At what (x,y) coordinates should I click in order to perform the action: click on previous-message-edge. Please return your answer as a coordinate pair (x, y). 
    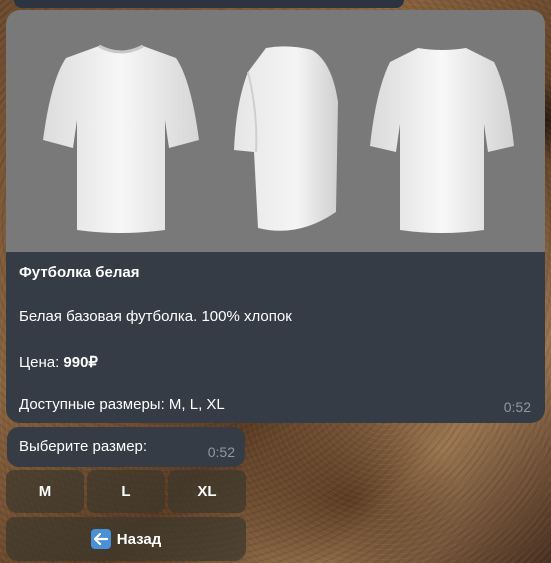
    Looking at the image, I should click on (209, 4).